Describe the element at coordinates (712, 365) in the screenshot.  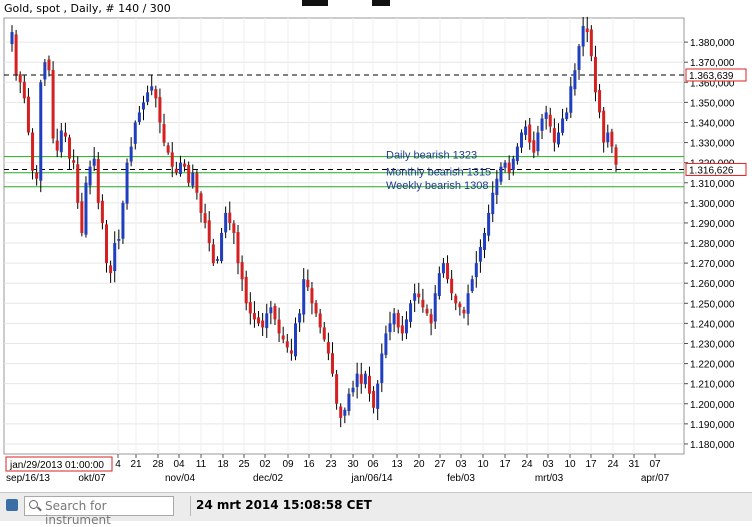
I see `price-tick-label: 1.220,000` at that location.